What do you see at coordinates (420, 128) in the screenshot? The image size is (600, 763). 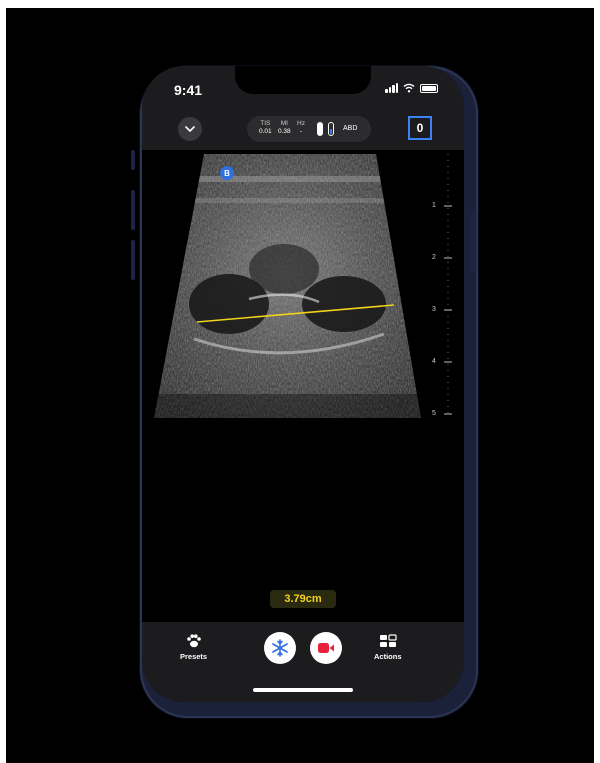 I see `image-counter: 0` at bounding box center [420, 128].